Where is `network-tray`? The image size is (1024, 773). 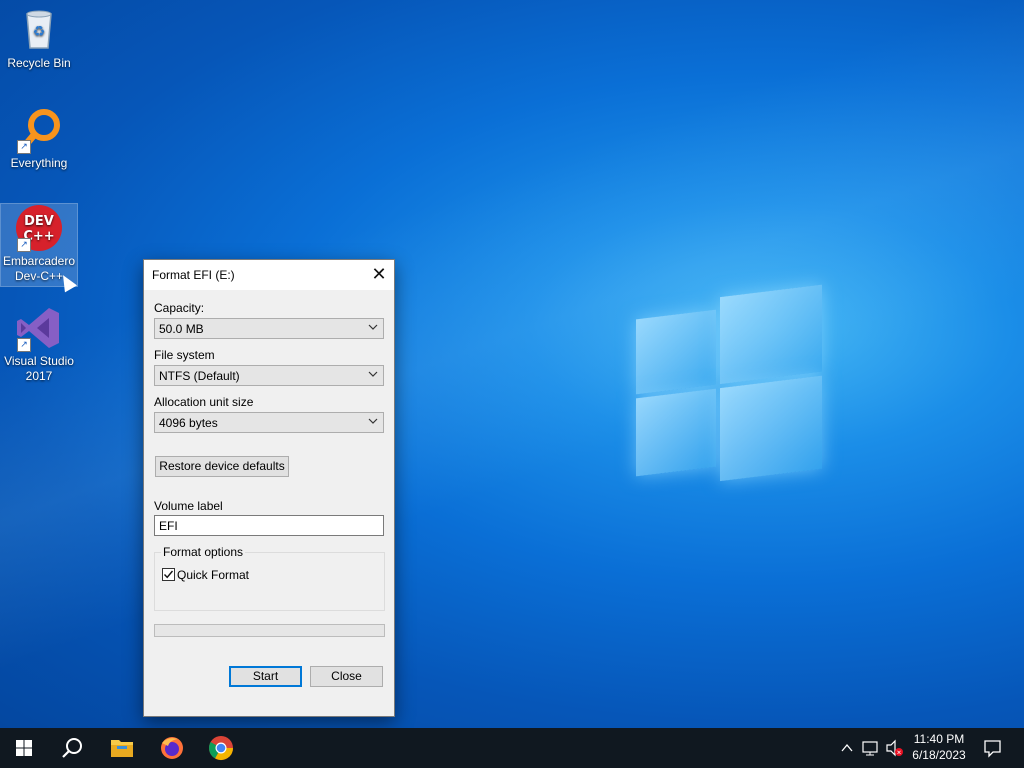
network-tray is located at coordinates (871, 748).